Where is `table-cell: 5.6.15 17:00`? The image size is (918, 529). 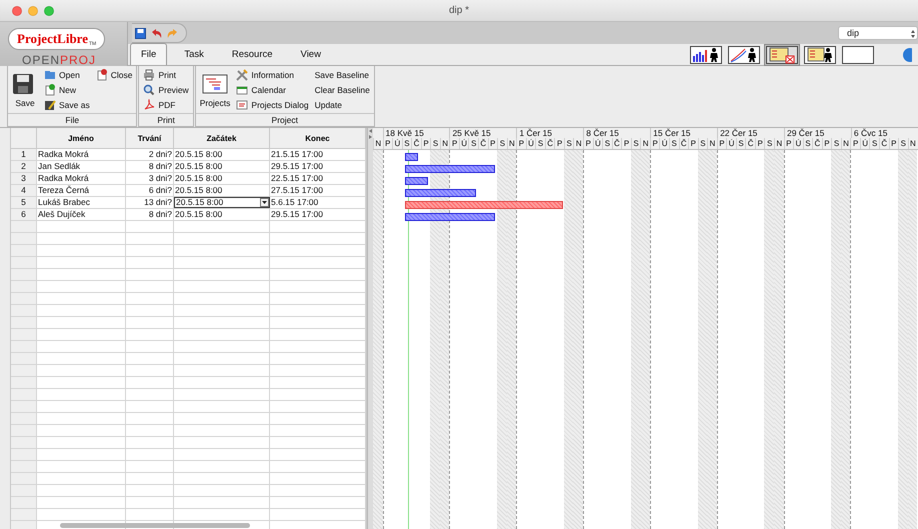
table-cell: 5.6.15 17:00 is located at coordinates (318, 202).